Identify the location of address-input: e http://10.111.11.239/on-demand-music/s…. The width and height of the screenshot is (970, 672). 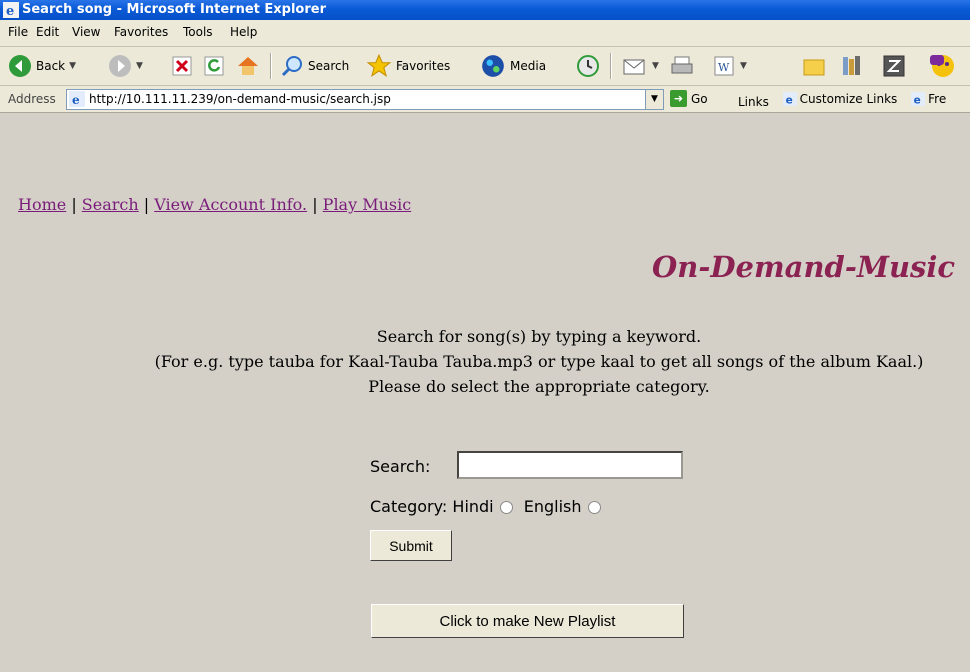
(365, 99).